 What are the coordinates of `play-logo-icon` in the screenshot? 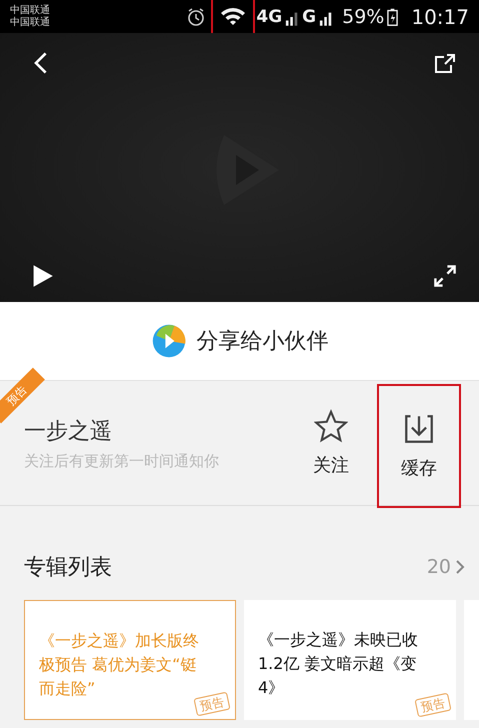 It's located at (168, 341).